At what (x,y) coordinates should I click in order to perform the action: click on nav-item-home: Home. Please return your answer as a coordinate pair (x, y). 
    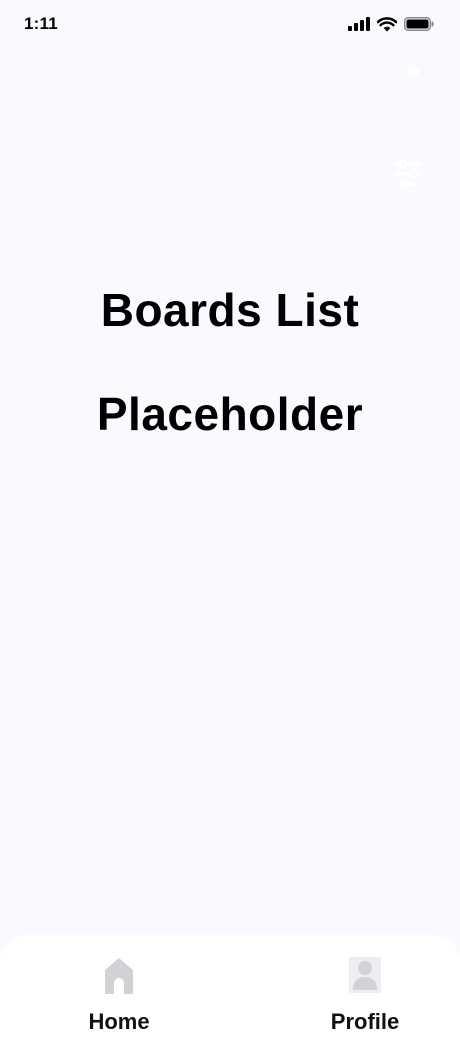
    Looking at the image, I should click on (119, 995).